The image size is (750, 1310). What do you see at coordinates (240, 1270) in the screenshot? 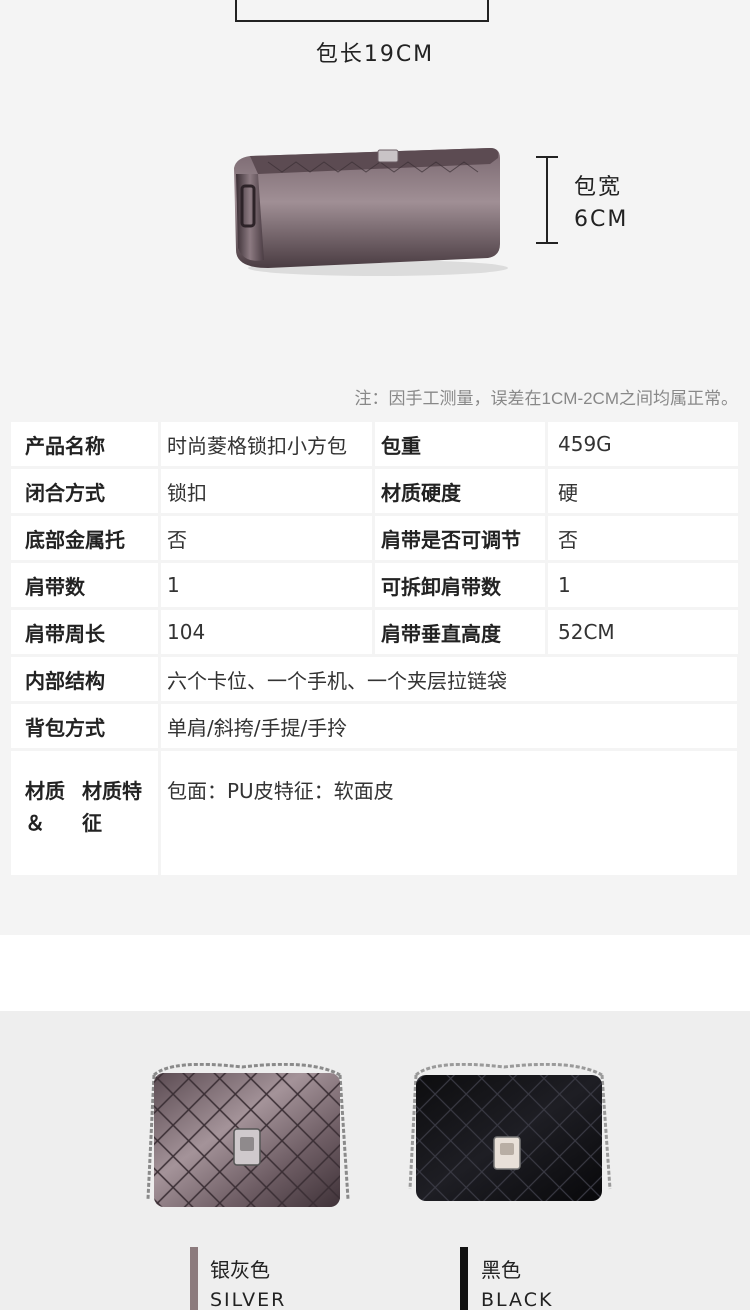
I see `color-name-cn: 银灰色` at bounding box center [240, 1270].